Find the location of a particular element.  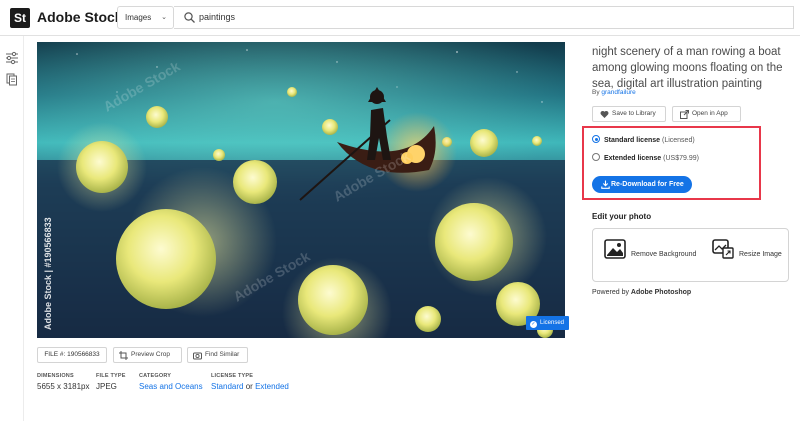

check-icon: ✓ is located at coordinates (533, 324).